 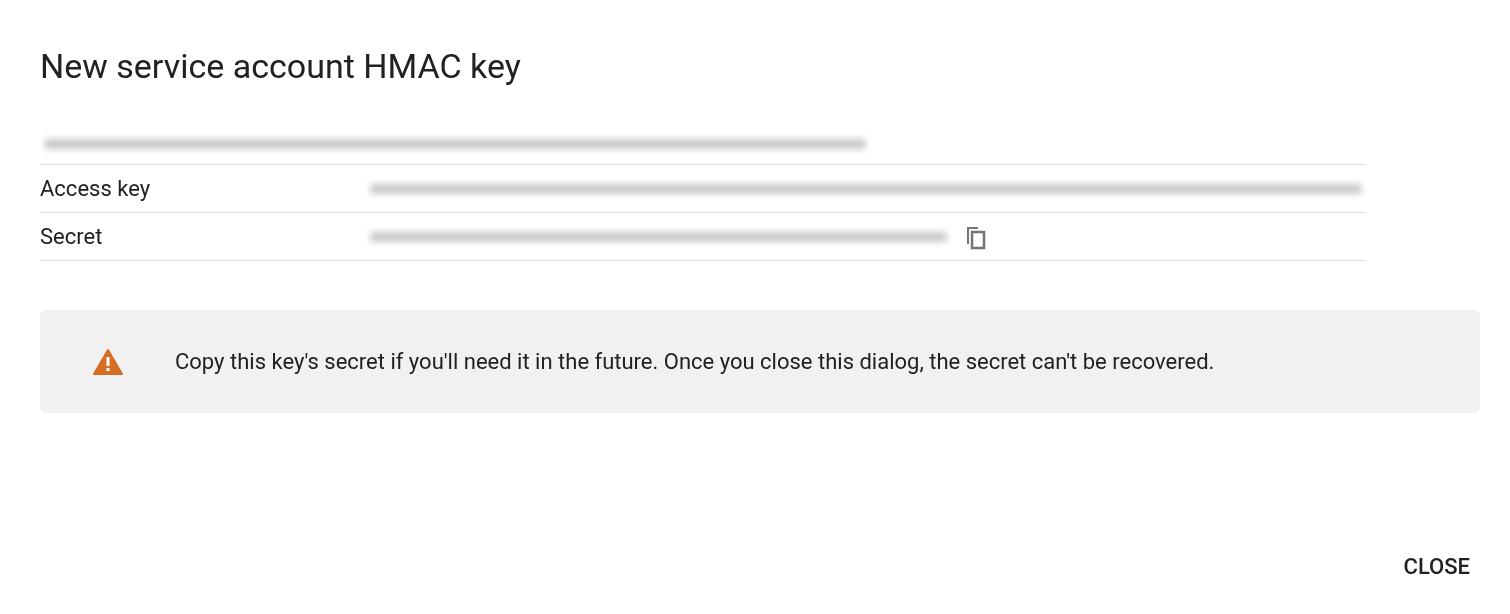 I want to click on row-label: Secret, so click(x=72, y=237).